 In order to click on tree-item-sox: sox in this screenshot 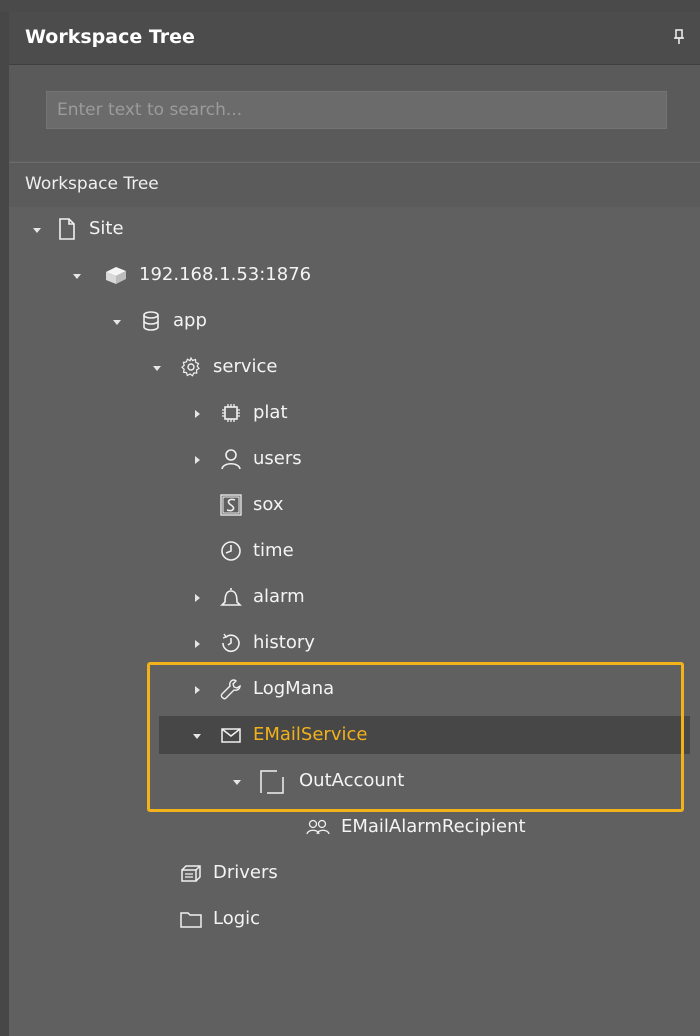, I will do `click(354, 505)`.